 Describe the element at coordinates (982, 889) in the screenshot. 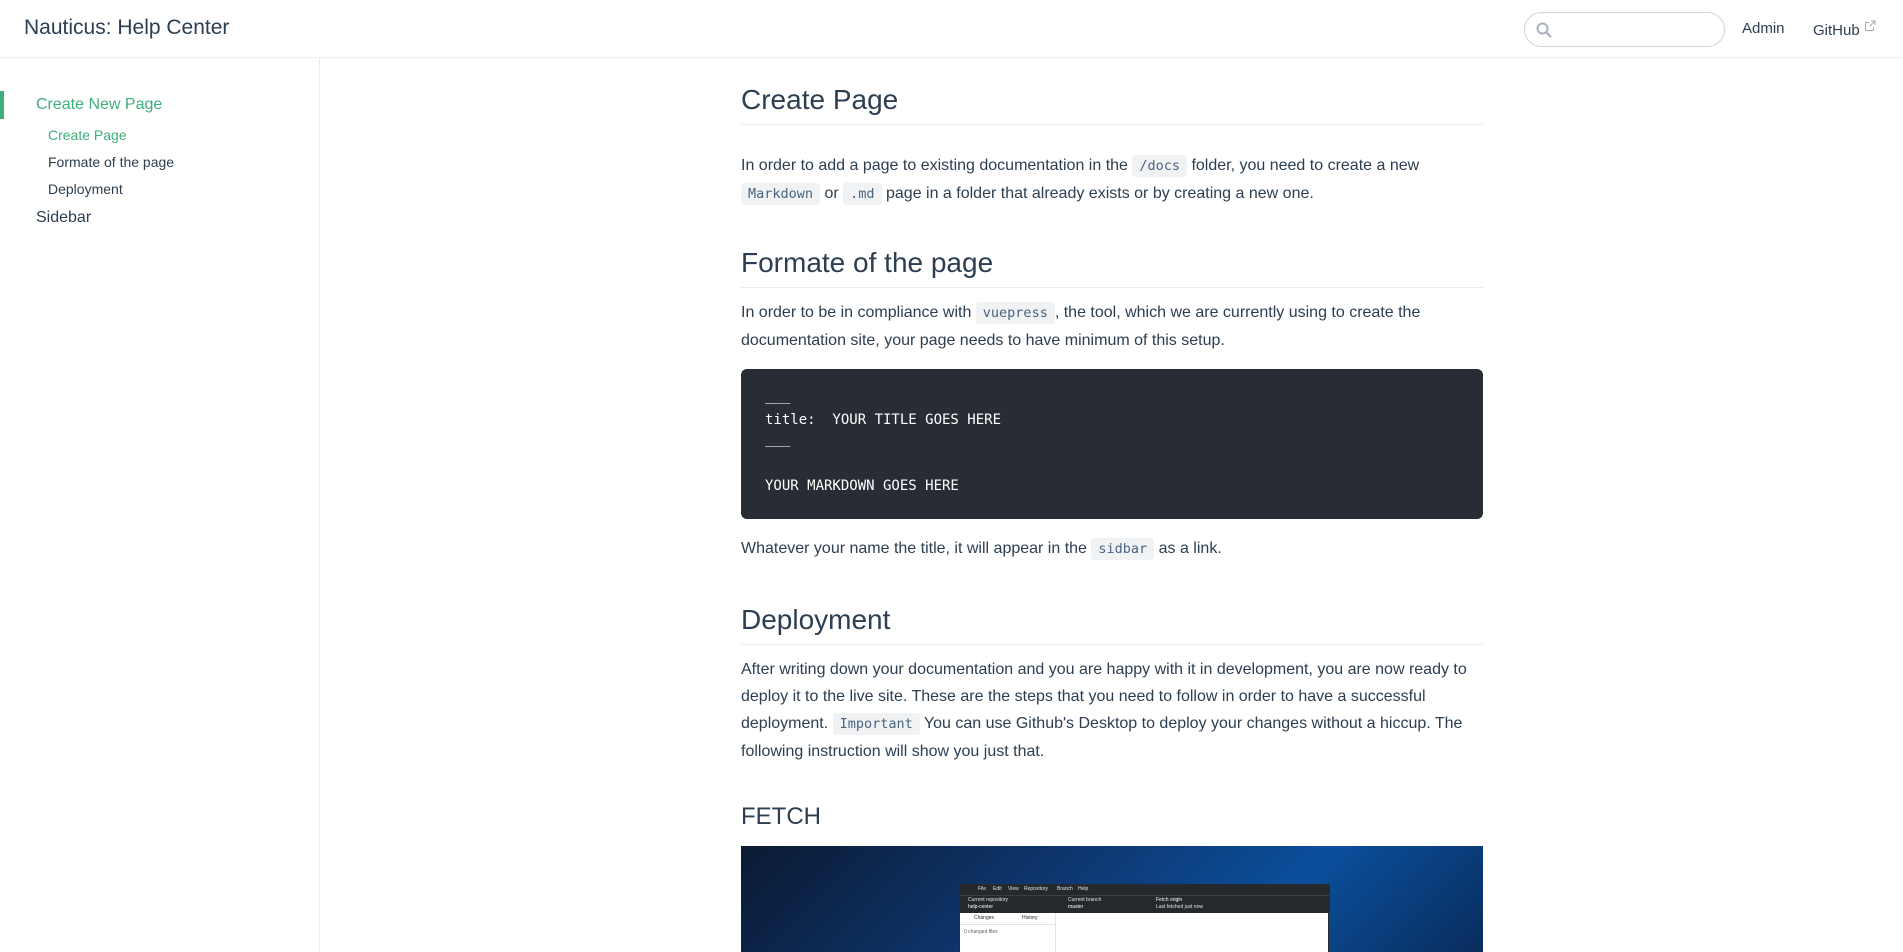

I see `menu-item: File` at that location.